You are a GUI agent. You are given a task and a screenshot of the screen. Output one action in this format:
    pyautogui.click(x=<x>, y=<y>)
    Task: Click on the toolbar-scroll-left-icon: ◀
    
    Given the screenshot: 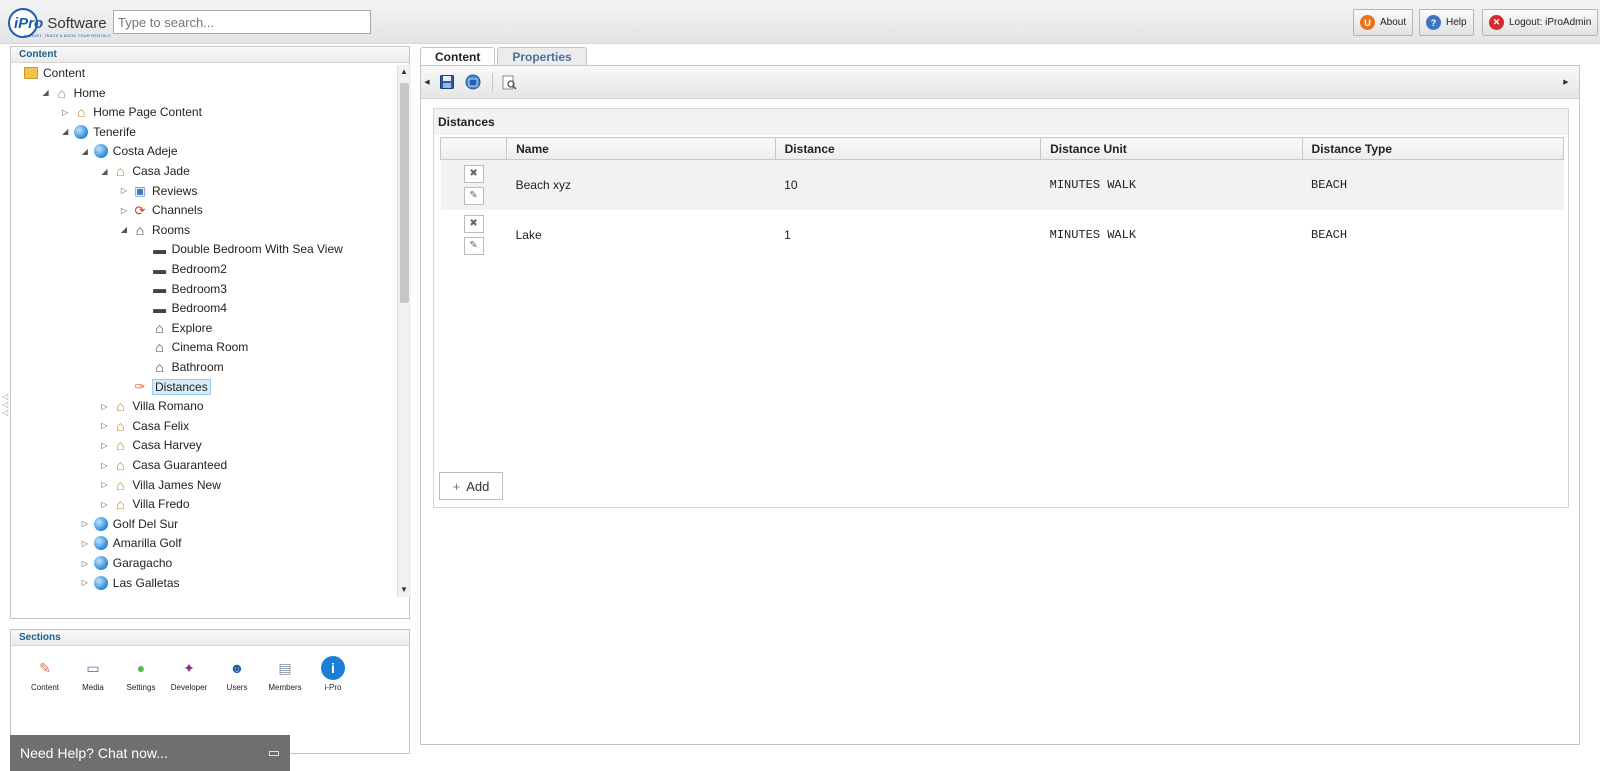 What is the action you would take?
    pyautogui.click(x=427, y=82)
    